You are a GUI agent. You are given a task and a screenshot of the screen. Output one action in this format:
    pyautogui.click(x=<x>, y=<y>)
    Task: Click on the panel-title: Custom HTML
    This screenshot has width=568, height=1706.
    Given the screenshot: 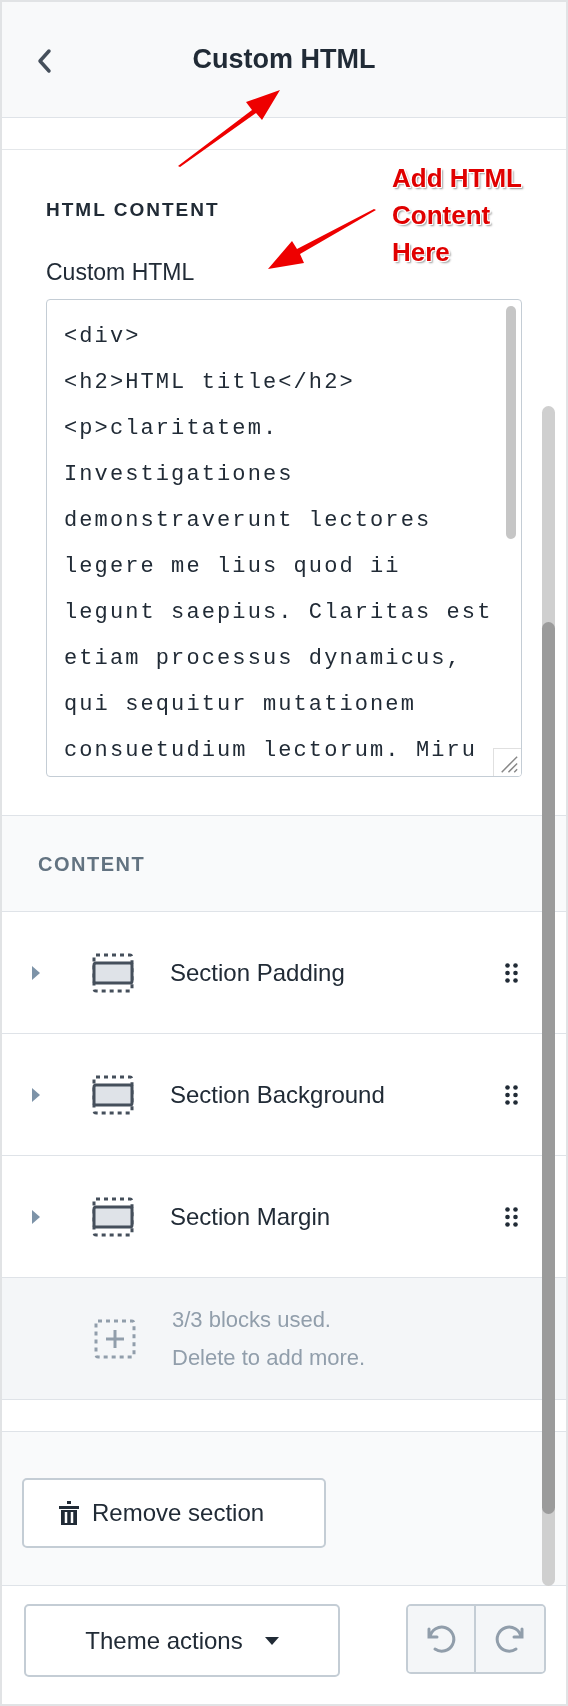 What is the action you would take?
    pyautogui.click(x=284, y=60)
    